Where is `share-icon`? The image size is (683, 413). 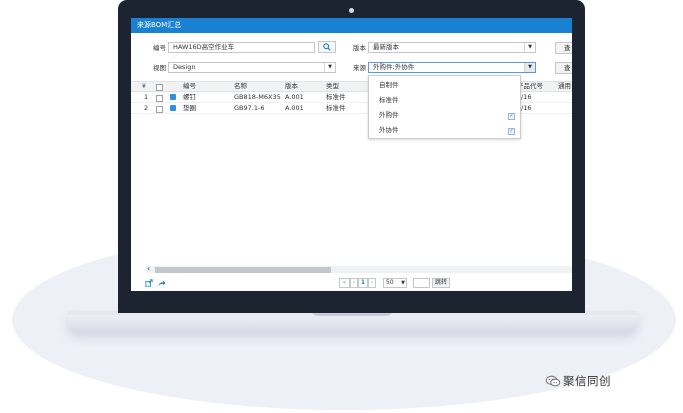
share-icon is located at coordinates (161, 284).